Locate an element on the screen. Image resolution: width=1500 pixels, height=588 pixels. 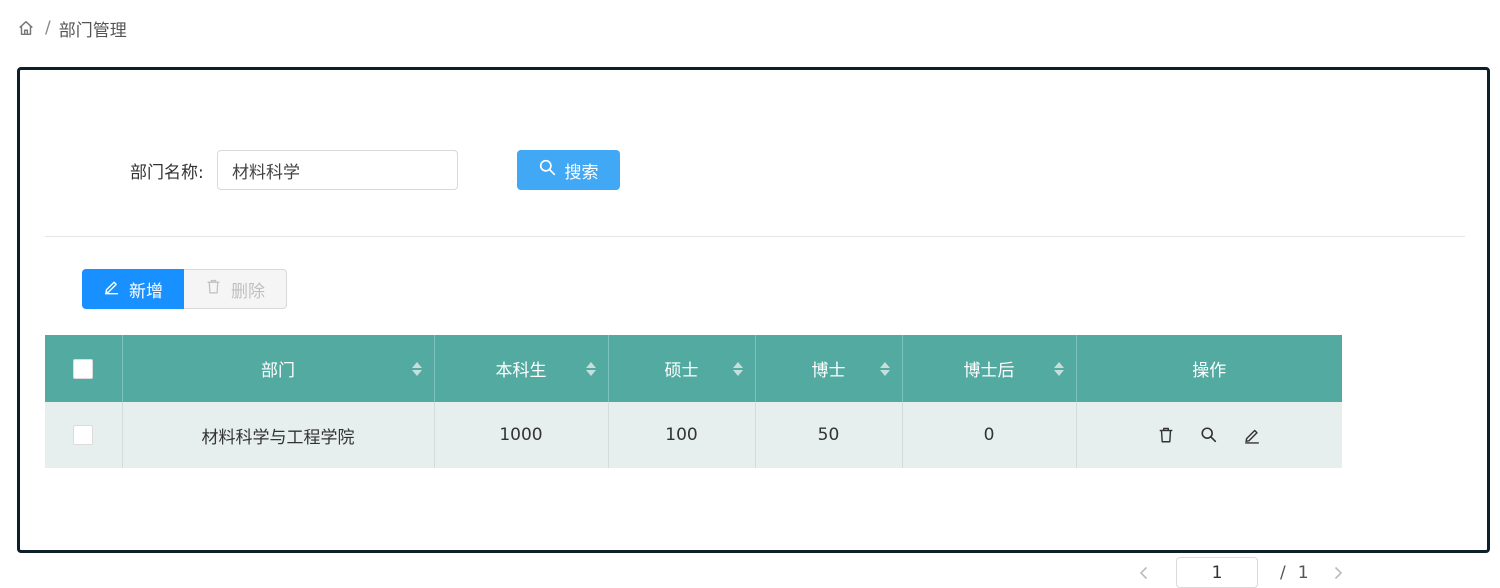
chevron-right-icon is located at coordinates (1338, 573).